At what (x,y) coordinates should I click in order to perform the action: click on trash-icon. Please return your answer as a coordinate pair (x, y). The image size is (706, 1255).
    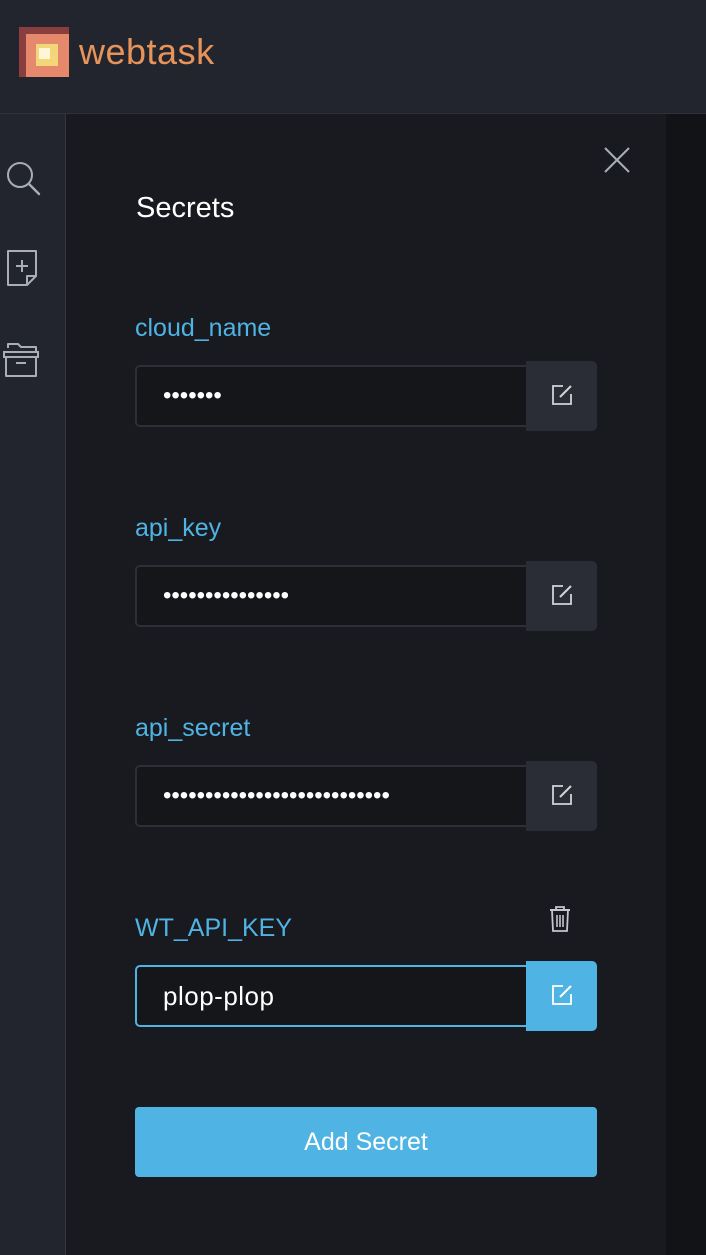
    Looking at the image, I should click on (560, 919).